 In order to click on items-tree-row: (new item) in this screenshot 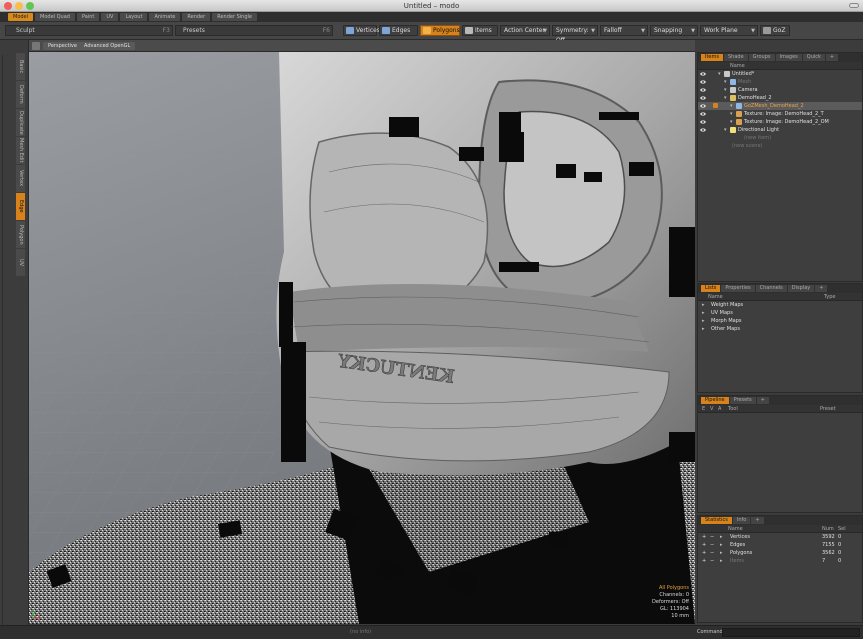, I will do `click(780, 138)`.